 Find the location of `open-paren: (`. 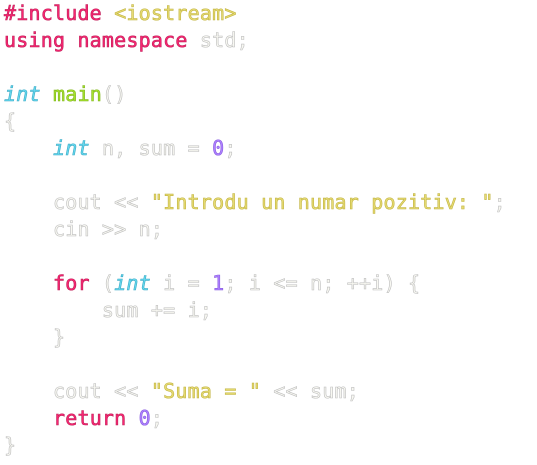

open-paren: ( is located at coordinates (102, 283).